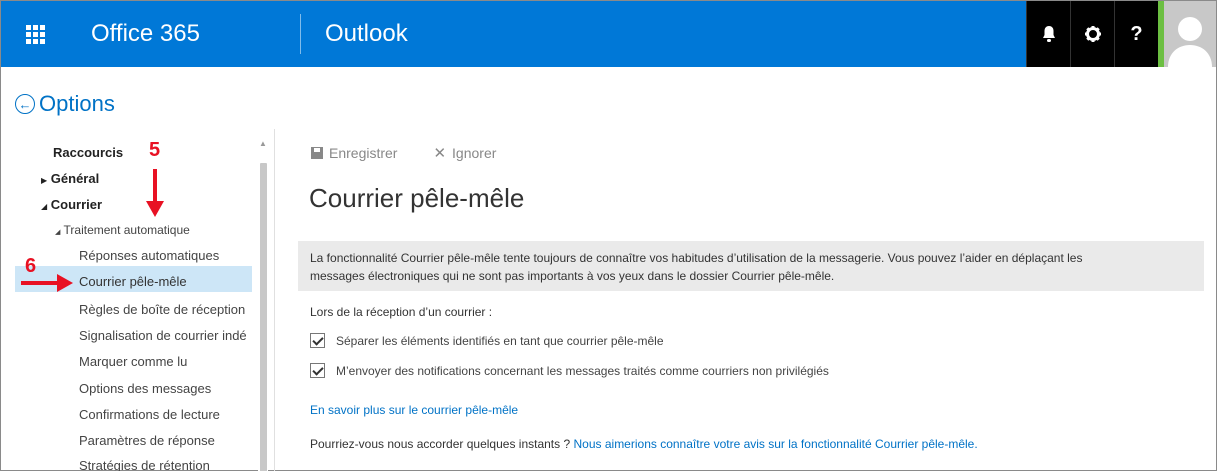 This screenshot has width=1217, height=471. I want to click on nav-mail: ◢ Courrier, so click(71, 204).